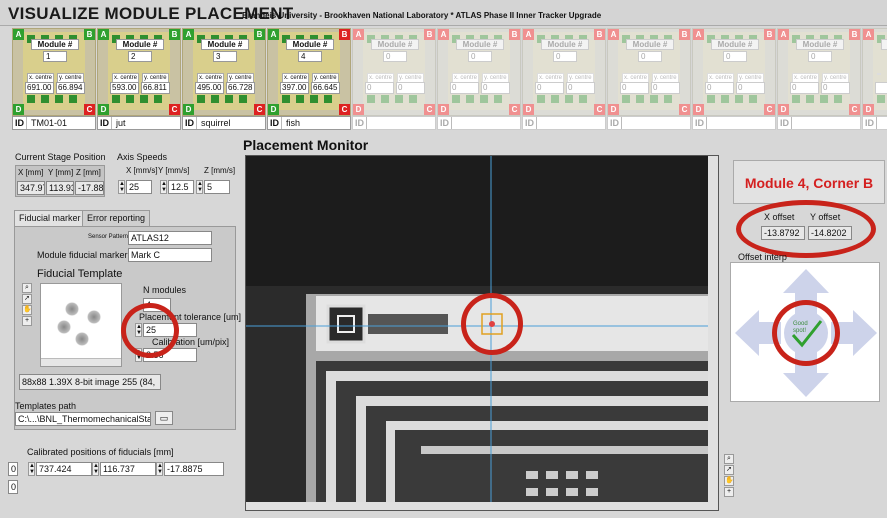 The height and width of the screenshot is (518, 887). I want to click on module-id-field: ID fish, so click(309, 123).